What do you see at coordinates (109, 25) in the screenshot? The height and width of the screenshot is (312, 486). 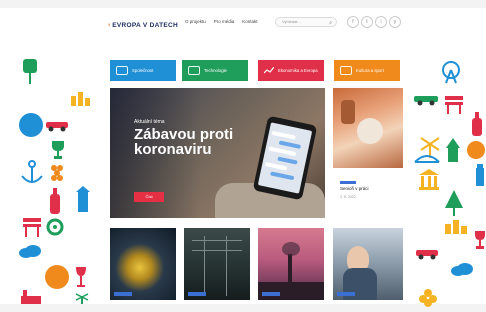 I see `logo-pin-icon` at bounding box center [109, 25].